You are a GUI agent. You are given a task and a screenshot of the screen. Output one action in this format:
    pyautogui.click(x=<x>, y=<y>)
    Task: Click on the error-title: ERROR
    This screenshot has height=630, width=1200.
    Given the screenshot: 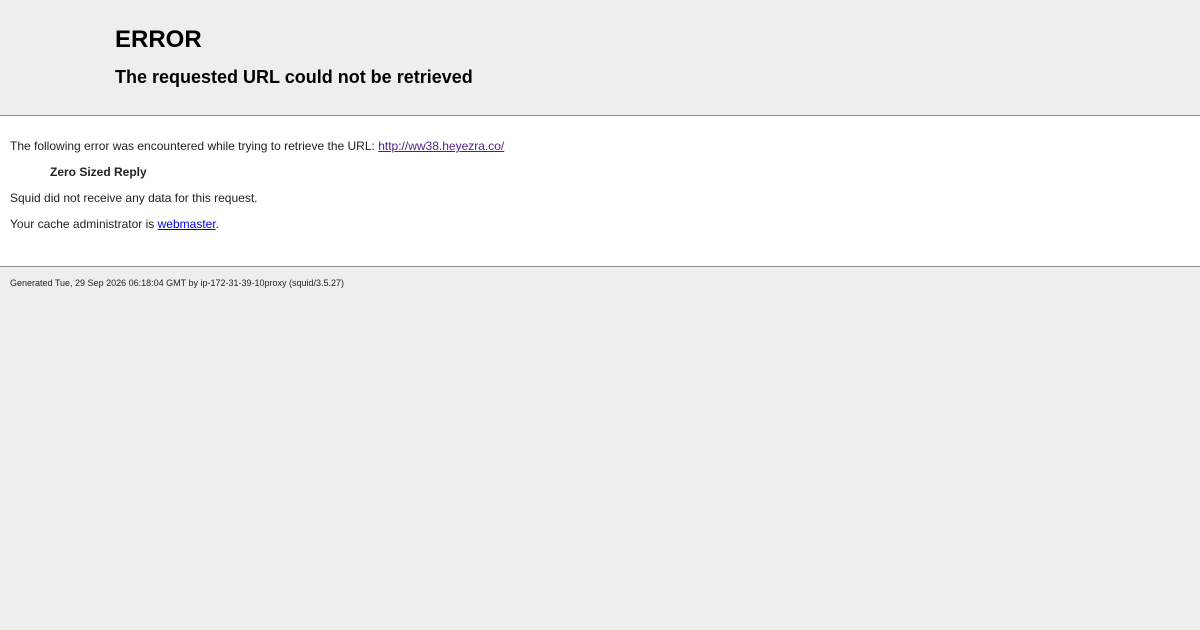 What is the action you would take?
    pyautogui.click(x=158, y=39)
    